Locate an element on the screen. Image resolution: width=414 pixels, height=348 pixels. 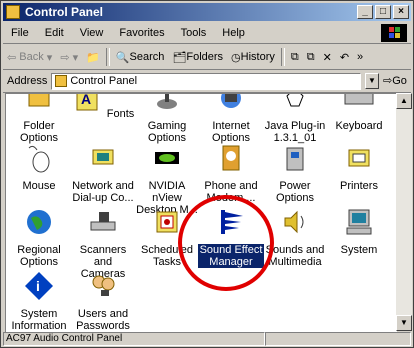
item-printers: Printers is located at coordinates (359, 167).